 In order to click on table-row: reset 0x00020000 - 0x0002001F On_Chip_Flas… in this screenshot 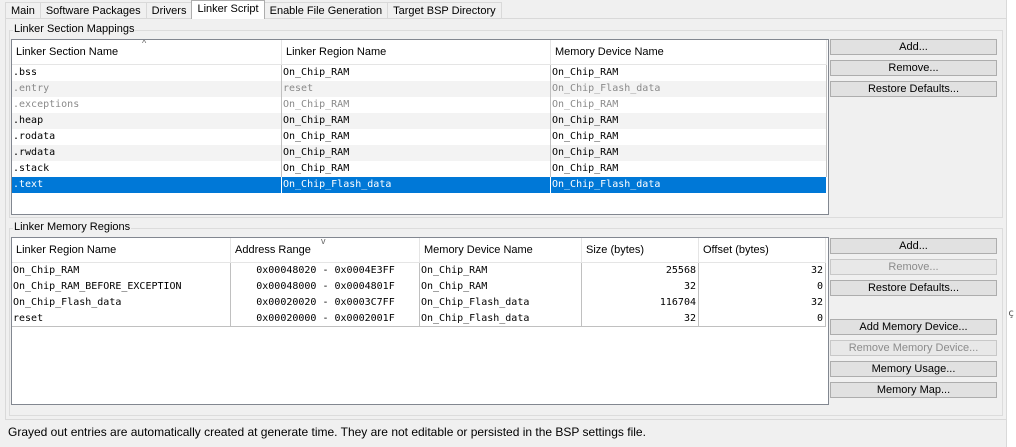, I will do `click(419, 319)`.